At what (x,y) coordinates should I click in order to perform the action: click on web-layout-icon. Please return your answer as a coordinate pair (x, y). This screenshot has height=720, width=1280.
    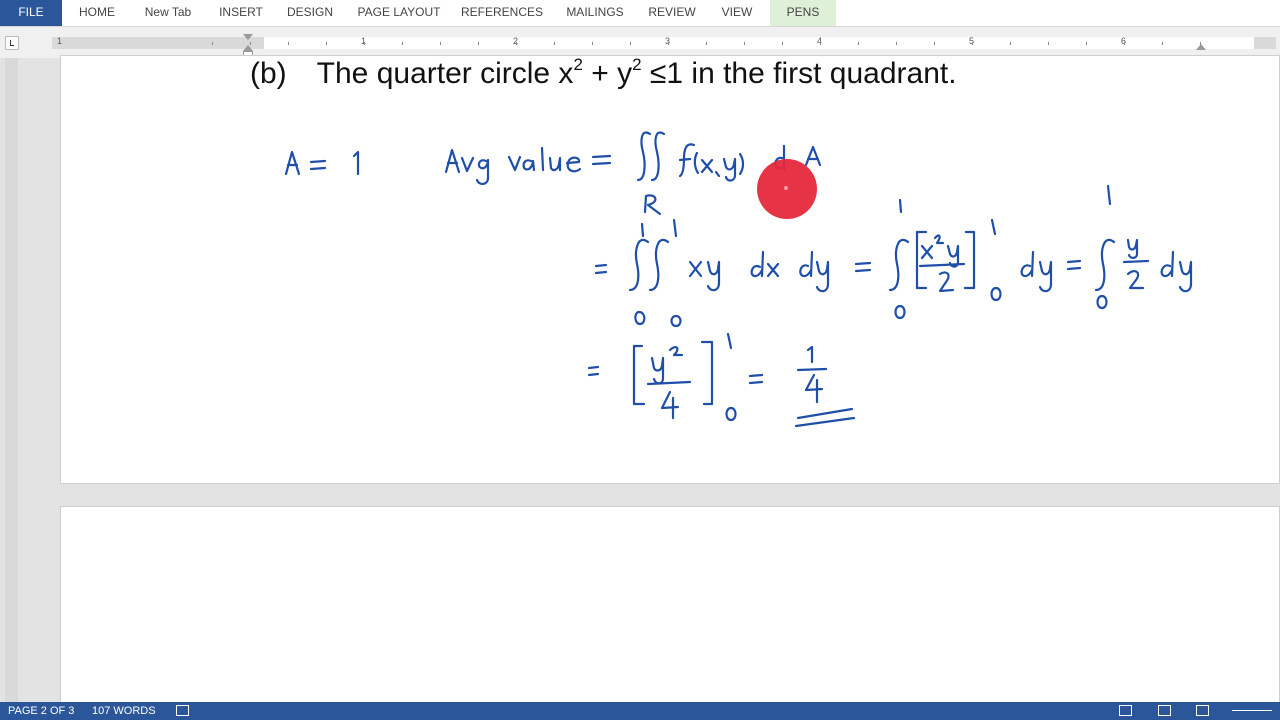
    Looking at the image, I should click on (1202, 710).